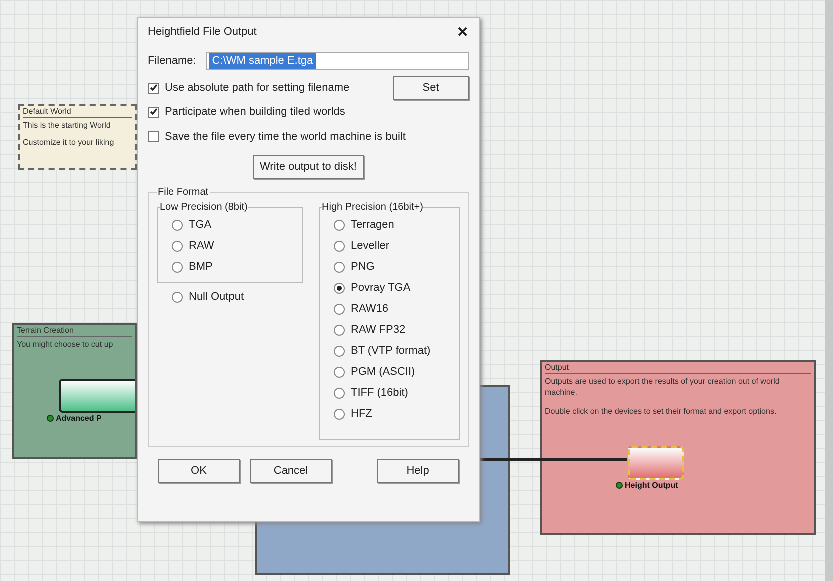 This screenshot has width=833, height=581. I want to click on write-output-button: Write output to disk!, so click(308, 167).